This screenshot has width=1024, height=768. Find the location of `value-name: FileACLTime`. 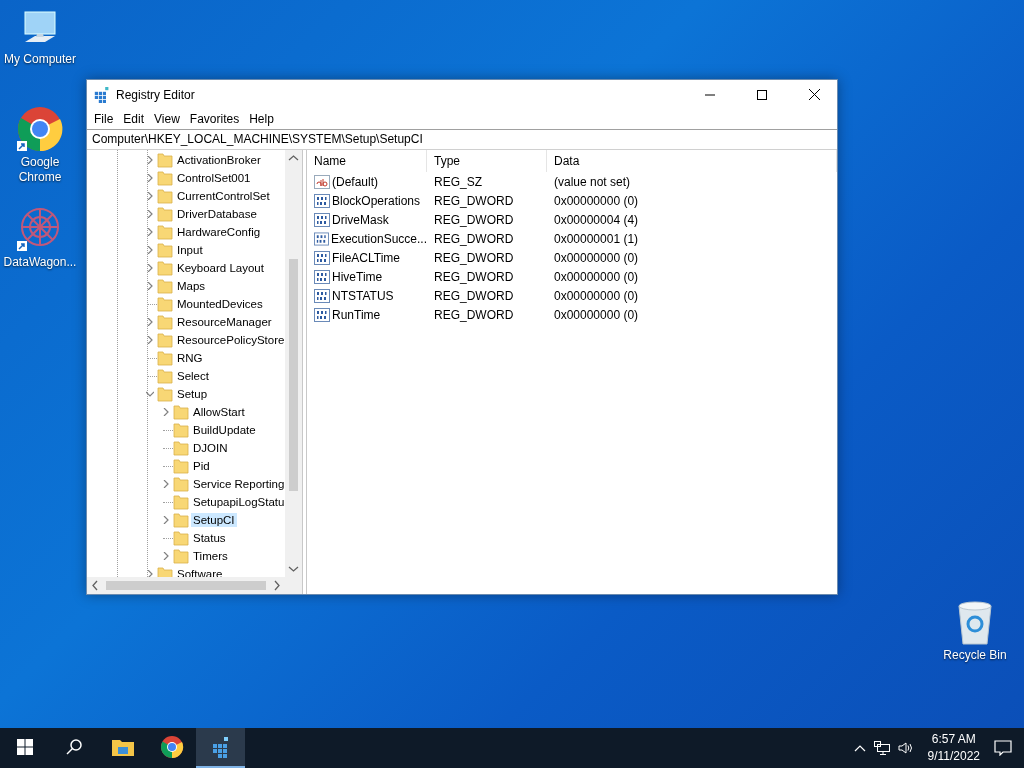

value-name: FileACLTime is located at coordinates (366, 257).